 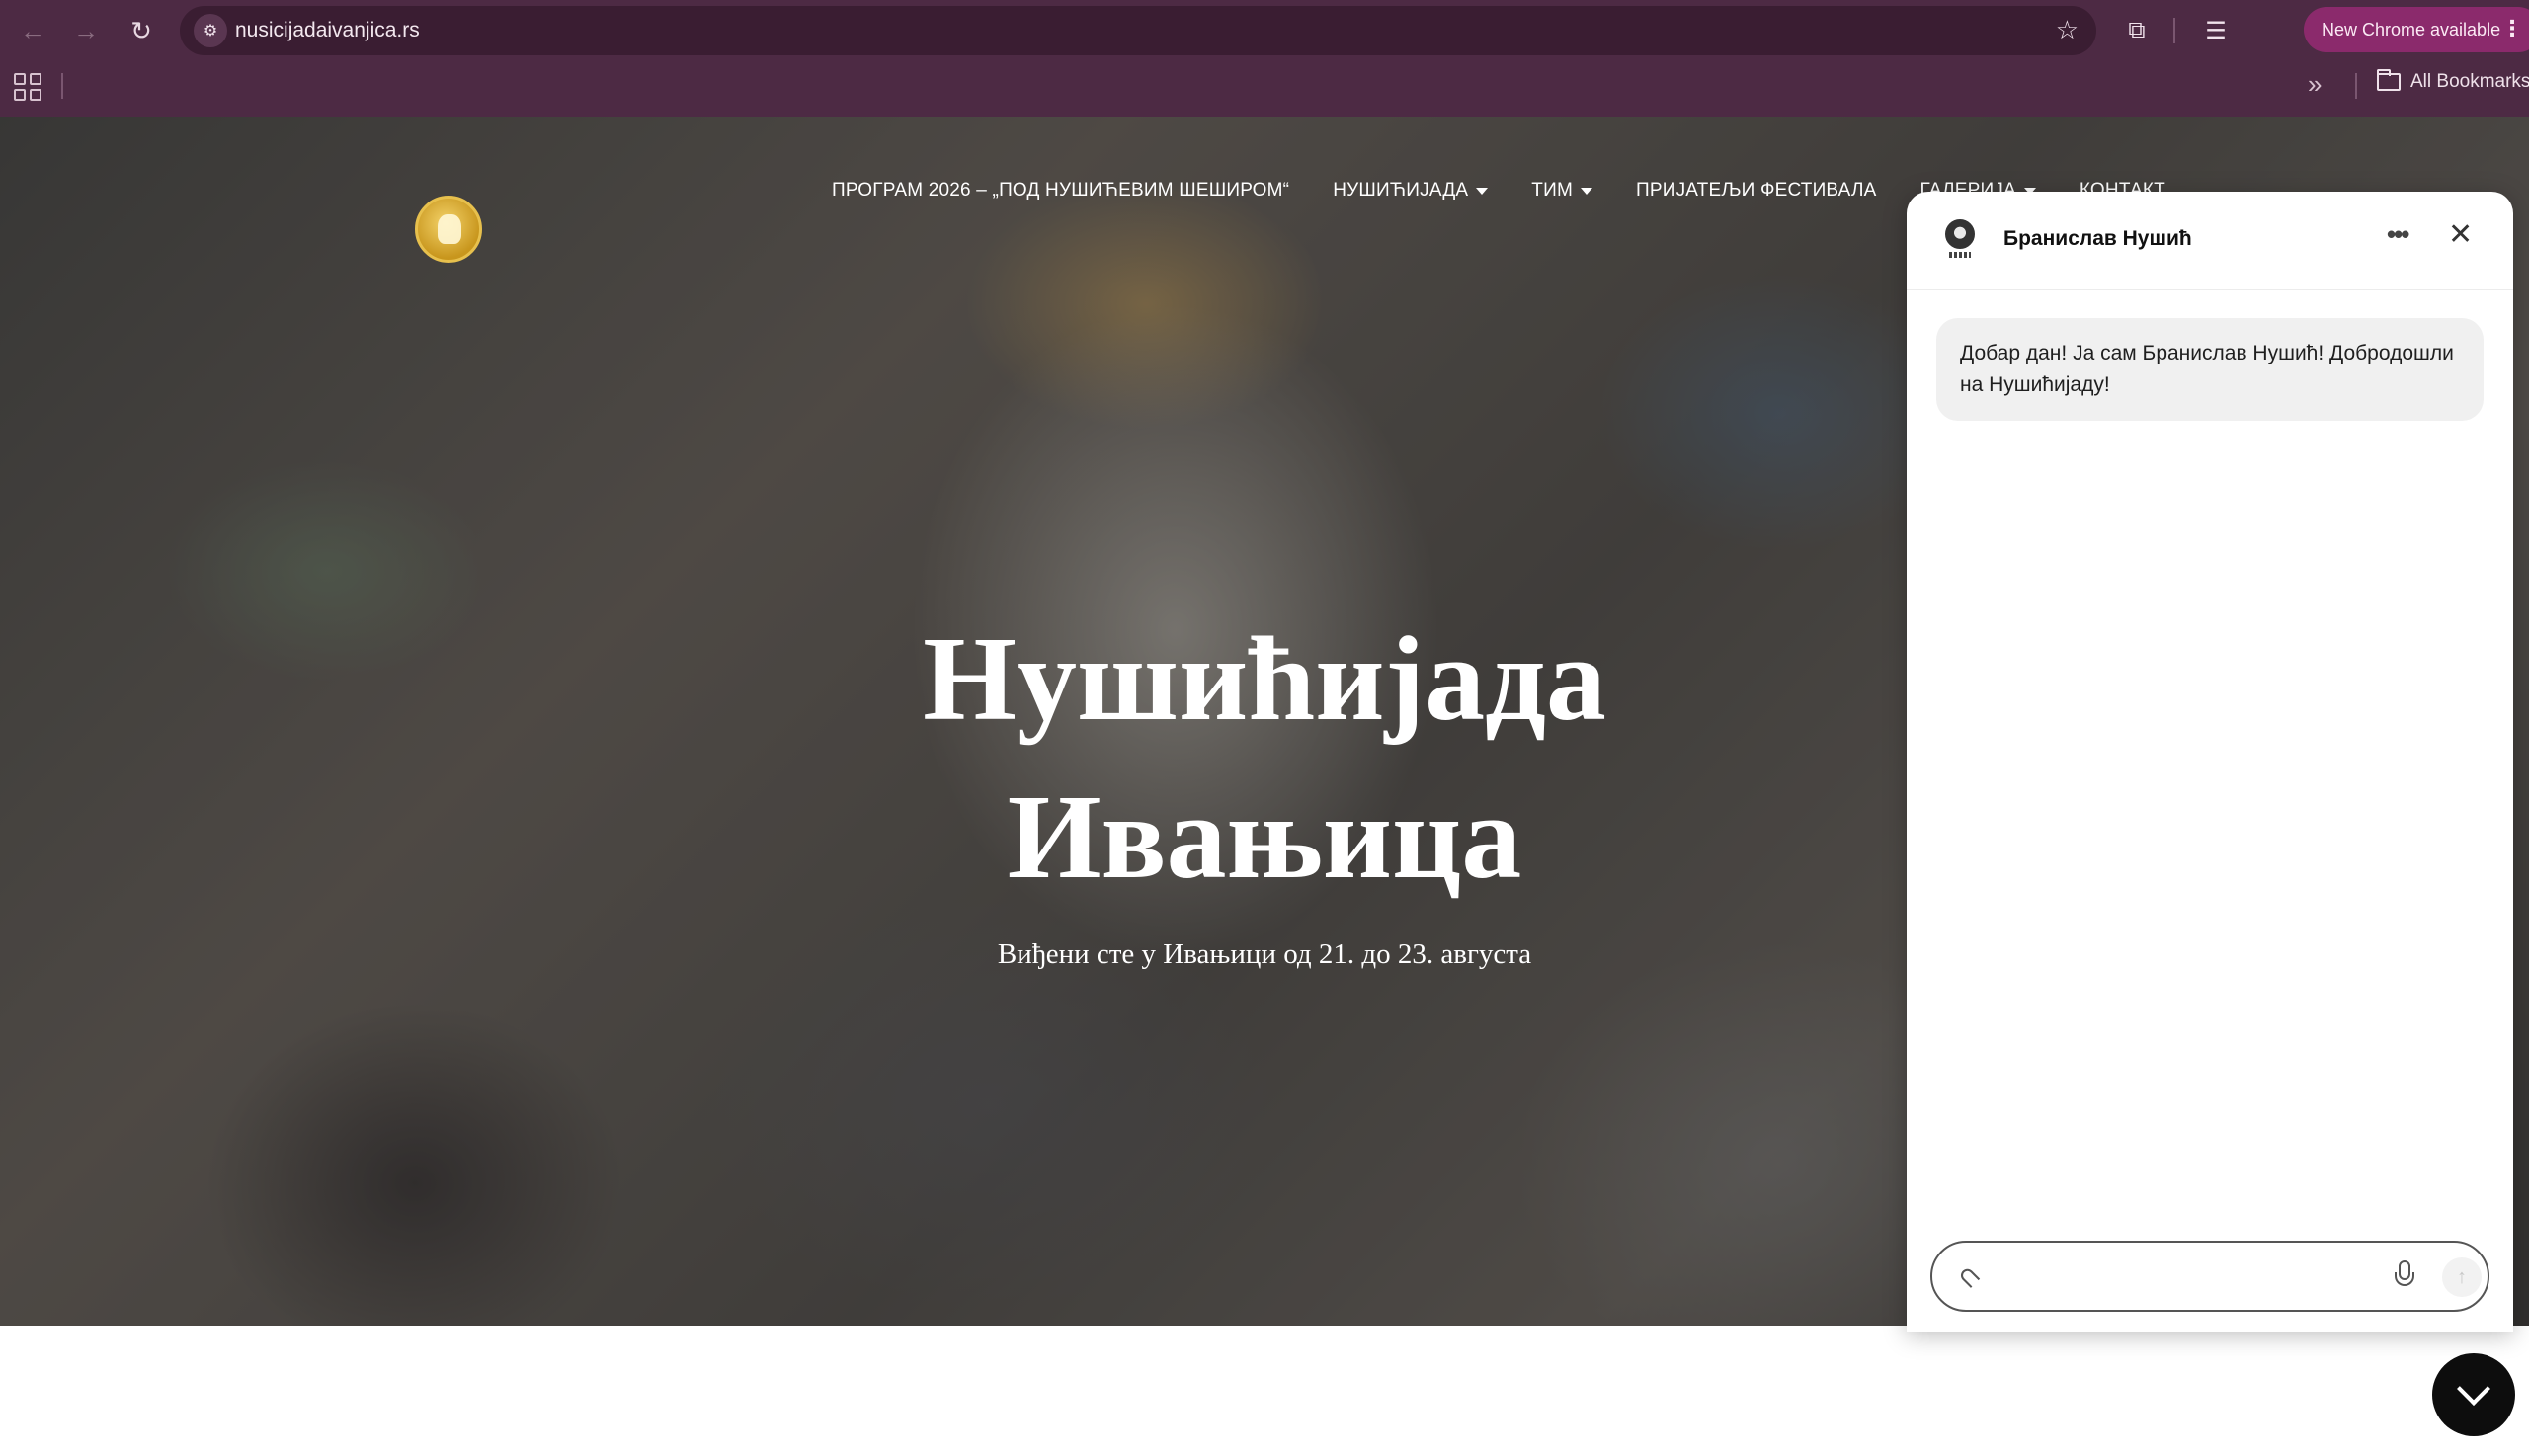 What do you see at coordinates (1264, 837) in the screenshot?
I see `hero-title-line2: Ивањица` at bounding box center [1264, 837].